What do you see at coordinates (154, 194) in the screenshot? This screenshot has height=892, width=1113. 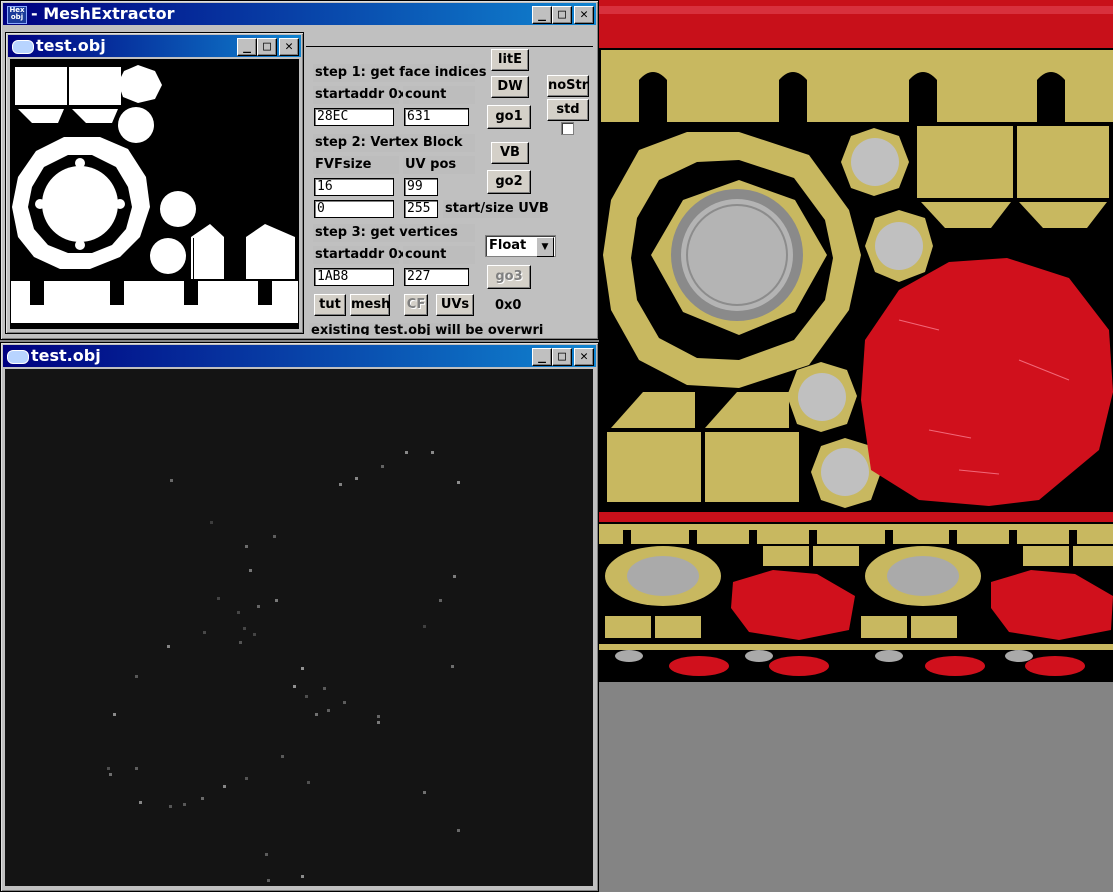 I see `uv-layout-canvas` at bounding box center [154, 194].